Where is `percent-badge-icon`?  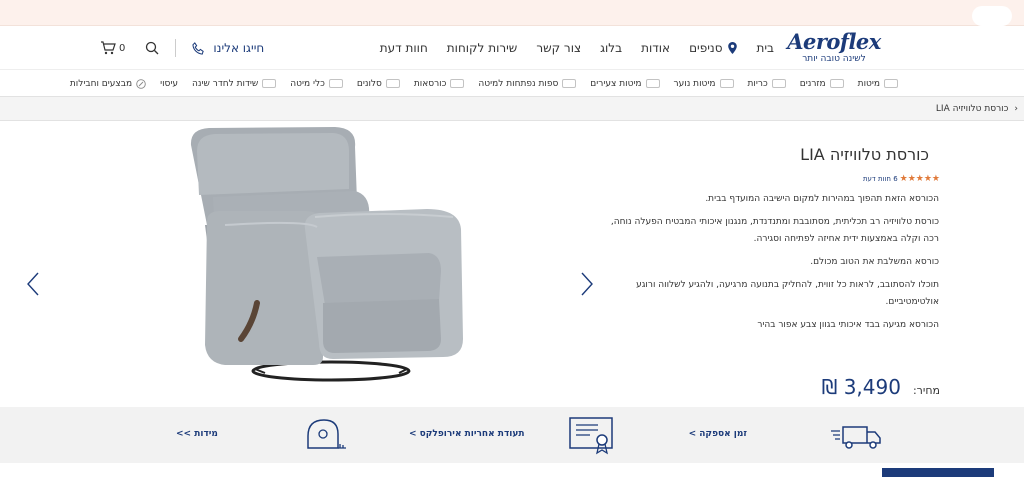 percent-badge-icon is located at coordinates (141, 83).